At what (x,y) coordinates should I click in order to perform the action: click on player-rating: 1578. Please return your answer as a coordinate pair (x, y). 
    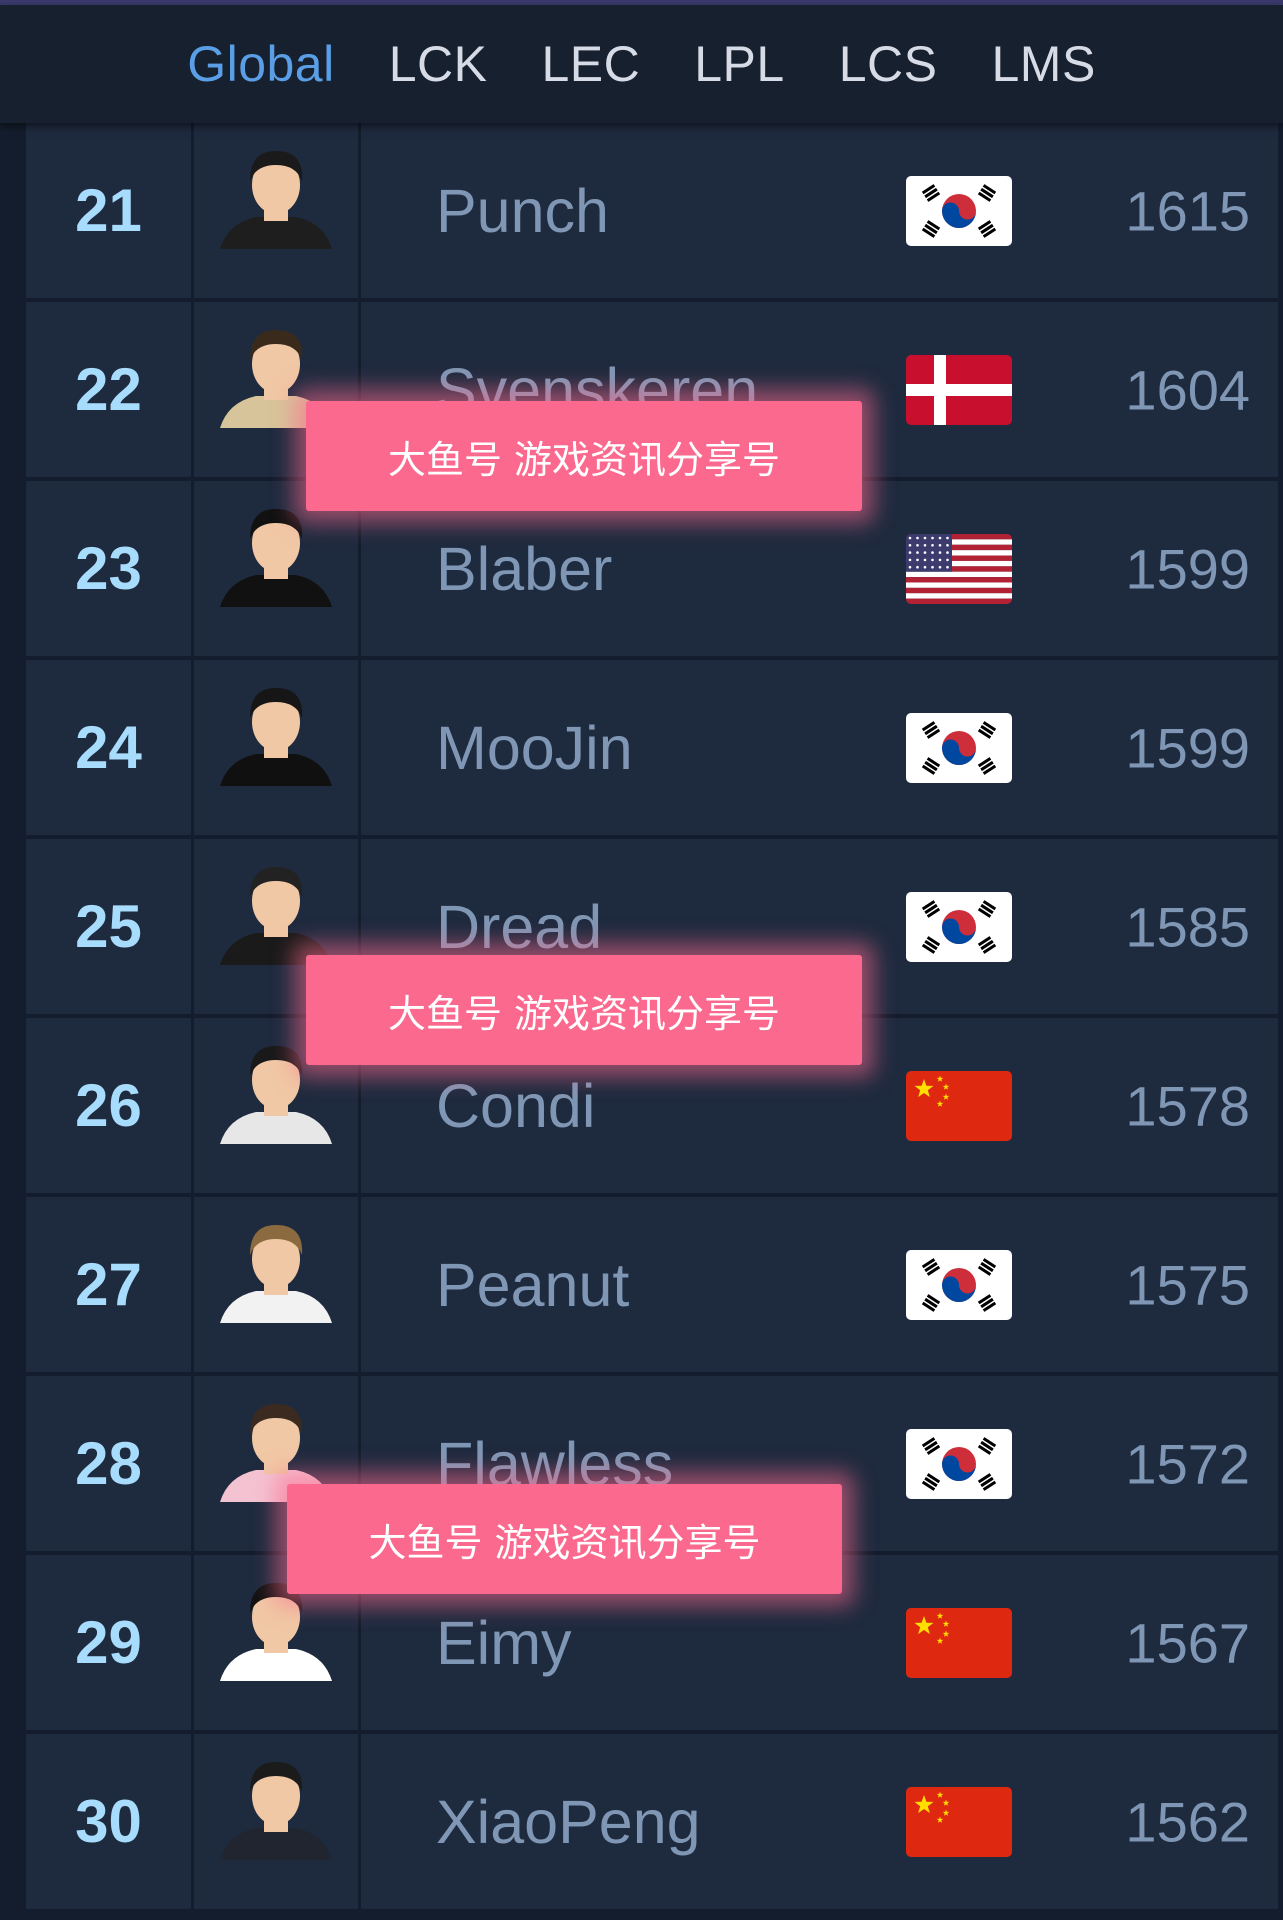
    Looking at the image, I should click on (1187, 1105).